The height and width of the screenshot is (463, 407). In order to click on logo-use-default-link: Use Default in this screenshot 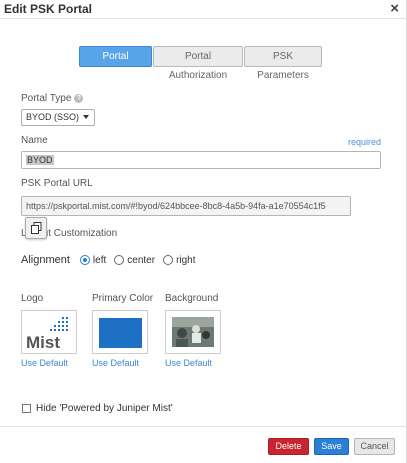, I will do `click(44, 363)`.